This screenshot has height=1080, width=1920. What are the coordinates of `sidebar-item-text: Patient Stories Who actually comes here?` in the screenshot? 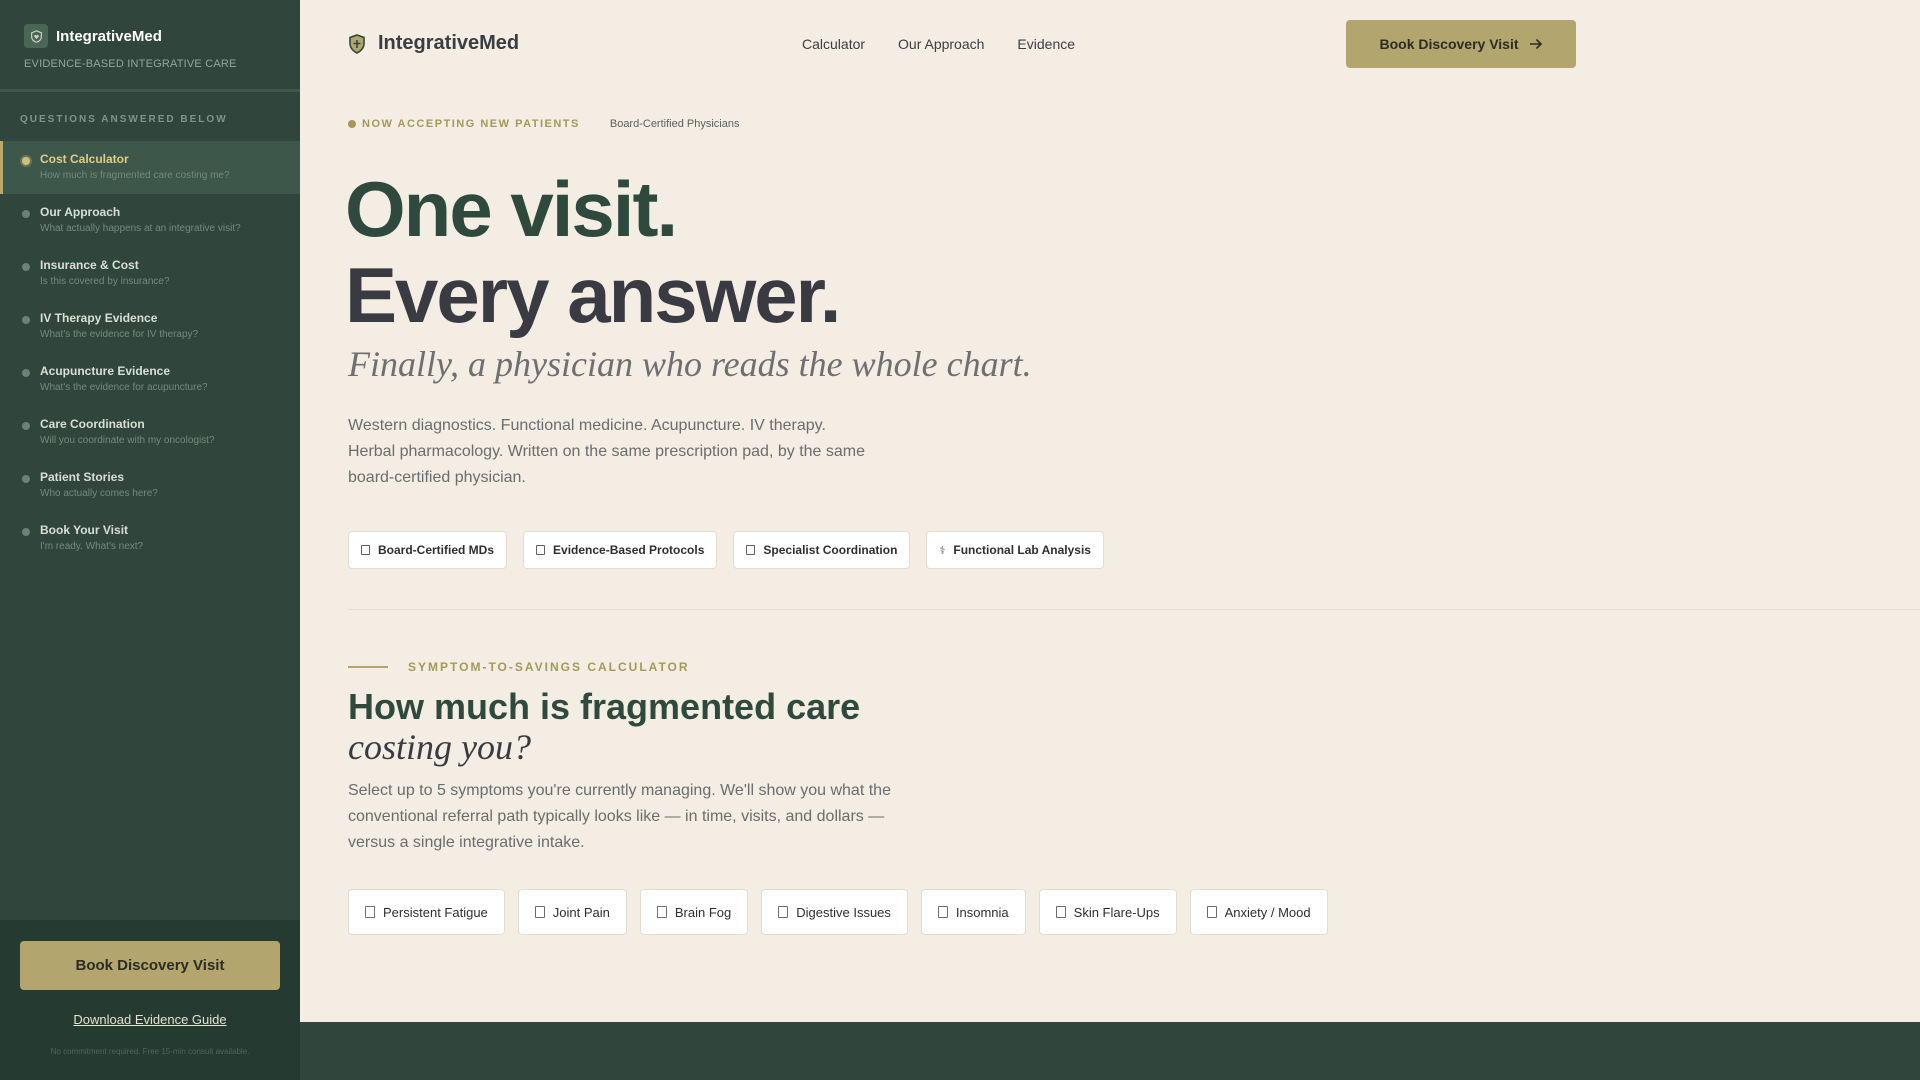 It's located at (99, 484).